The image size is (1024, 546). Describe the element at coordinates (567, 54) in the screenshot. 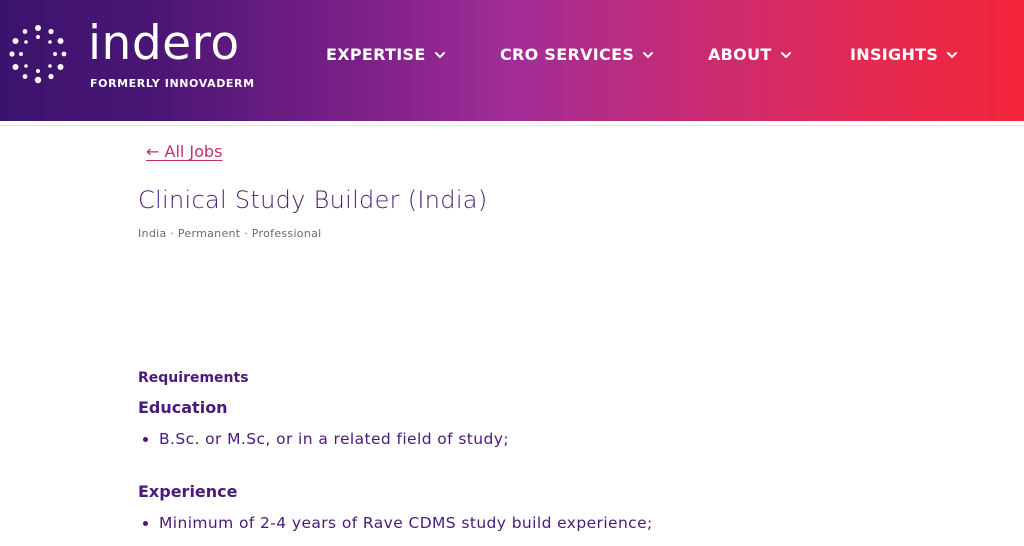

I see `nav-item-label: CRO SERVICES` at that location.